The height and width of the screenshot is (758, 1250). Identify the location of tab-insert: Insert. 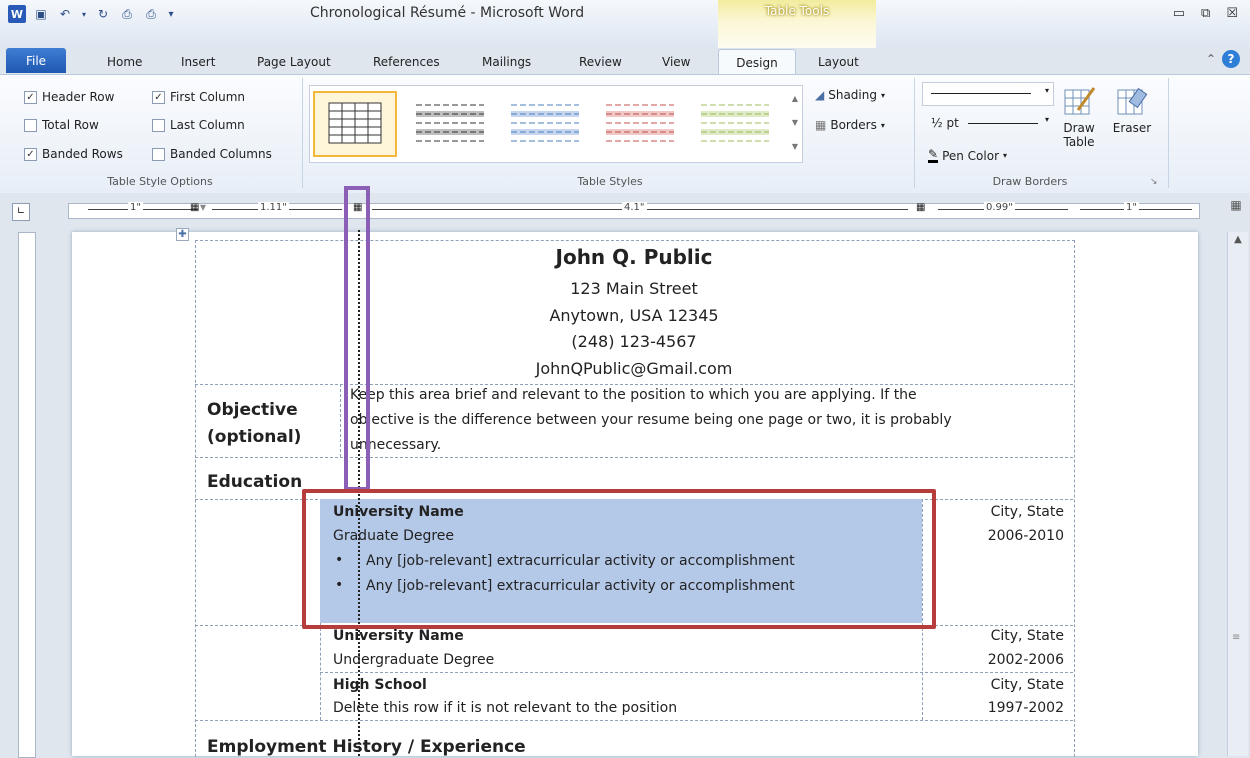
(198, 62).